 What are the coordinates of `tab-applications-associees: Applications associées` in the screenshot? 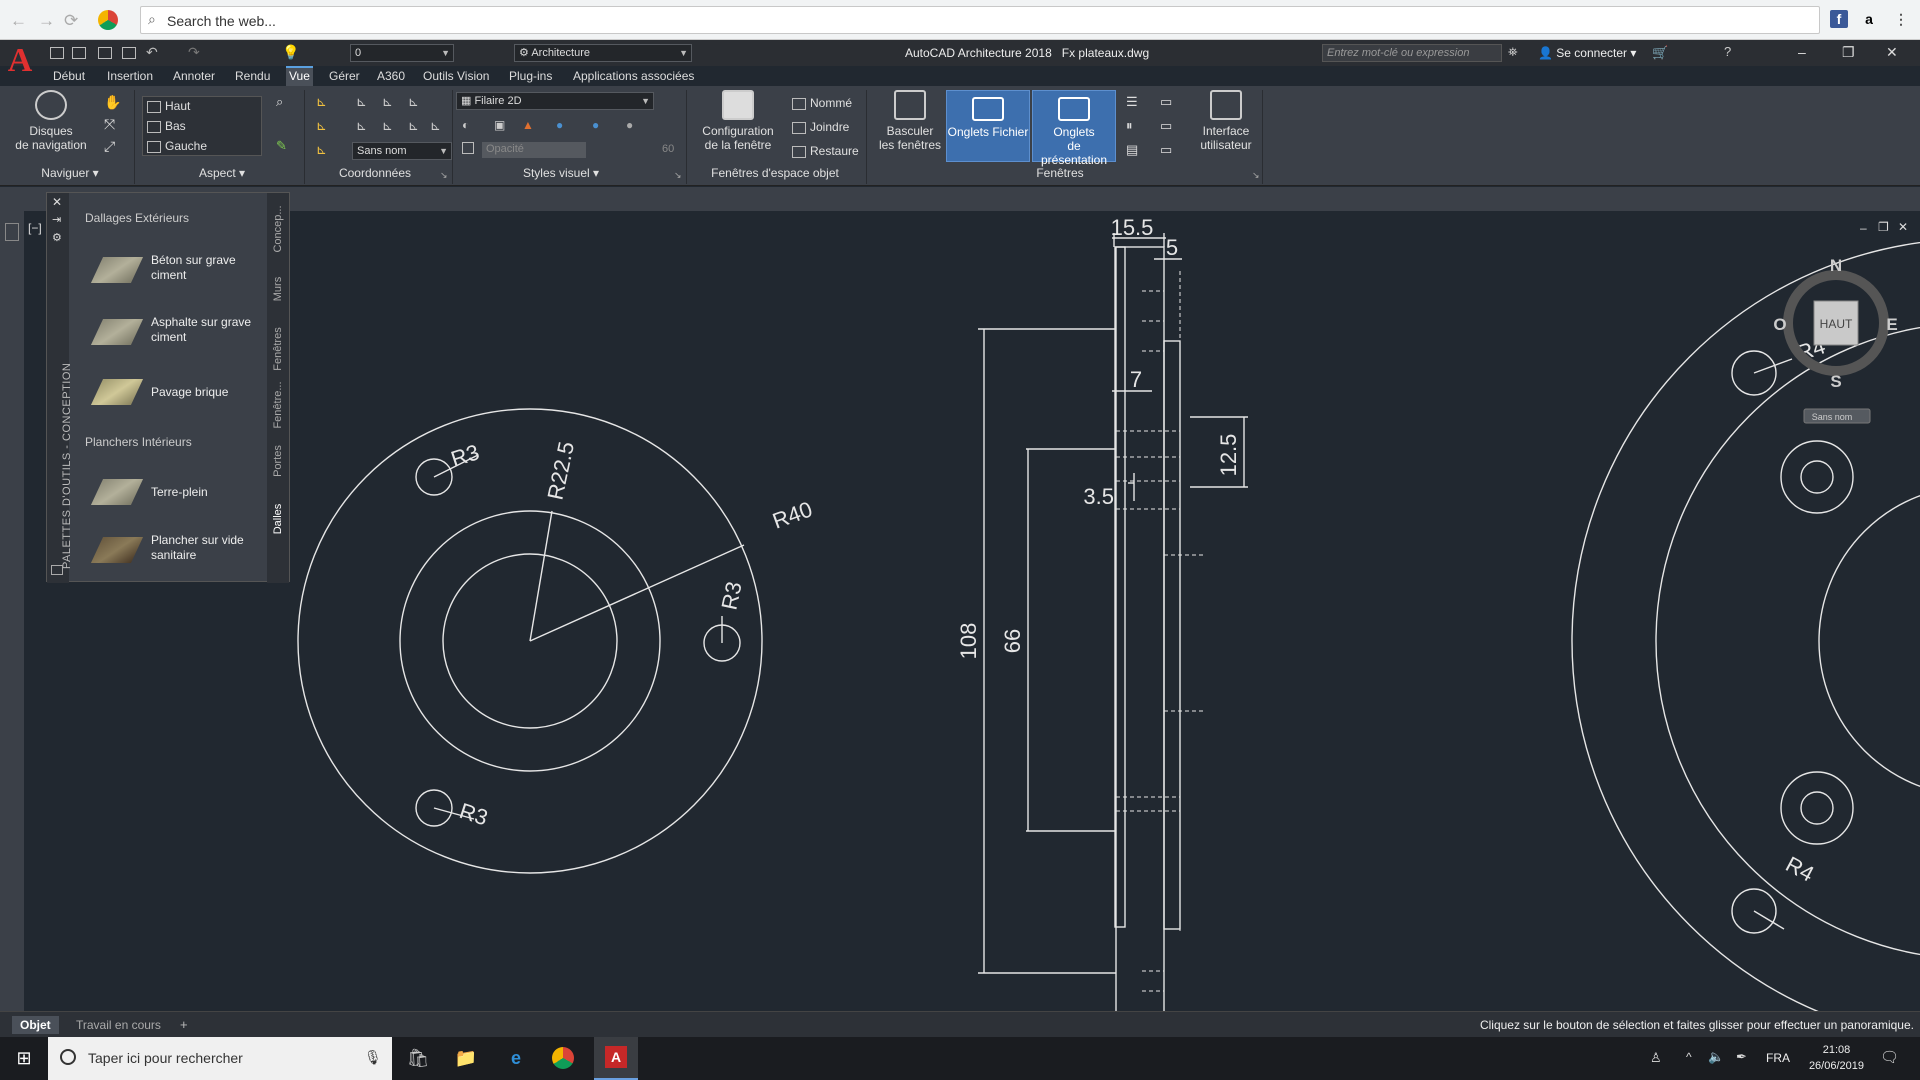 It's located at (633, 76).